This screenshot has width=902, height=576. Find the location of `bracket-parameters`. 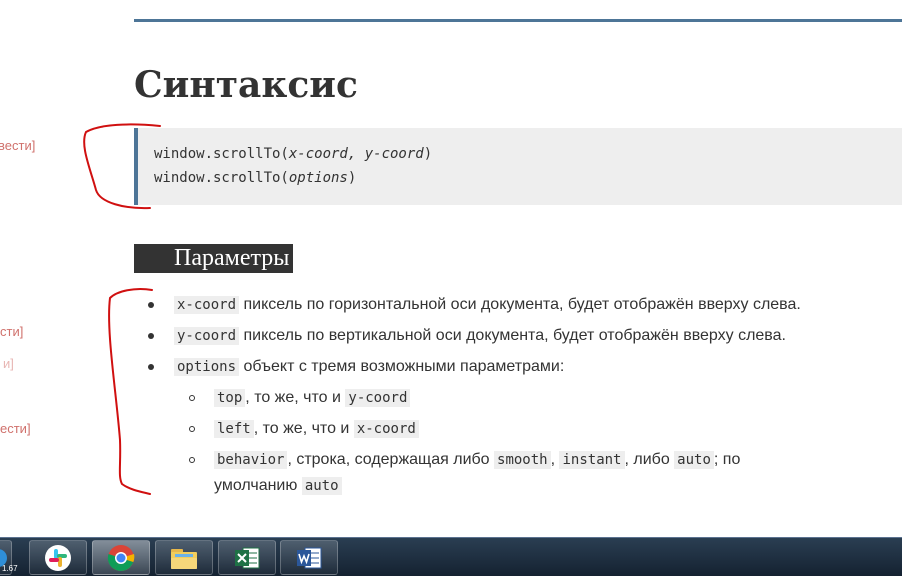

bracket-parameters is located at coordinates (130, 391).